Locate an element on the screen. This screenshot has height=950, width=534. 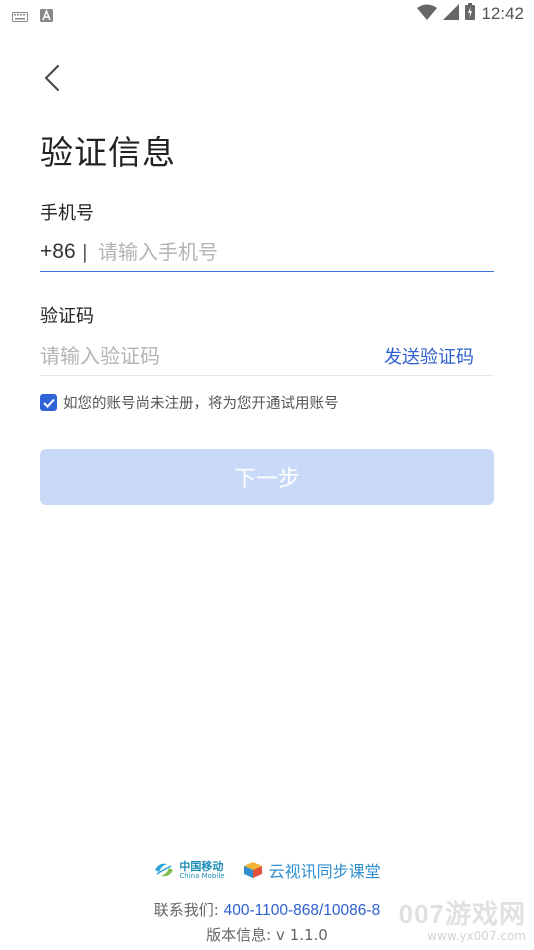
agreement-checkbox is located at coordinates (48, 402).